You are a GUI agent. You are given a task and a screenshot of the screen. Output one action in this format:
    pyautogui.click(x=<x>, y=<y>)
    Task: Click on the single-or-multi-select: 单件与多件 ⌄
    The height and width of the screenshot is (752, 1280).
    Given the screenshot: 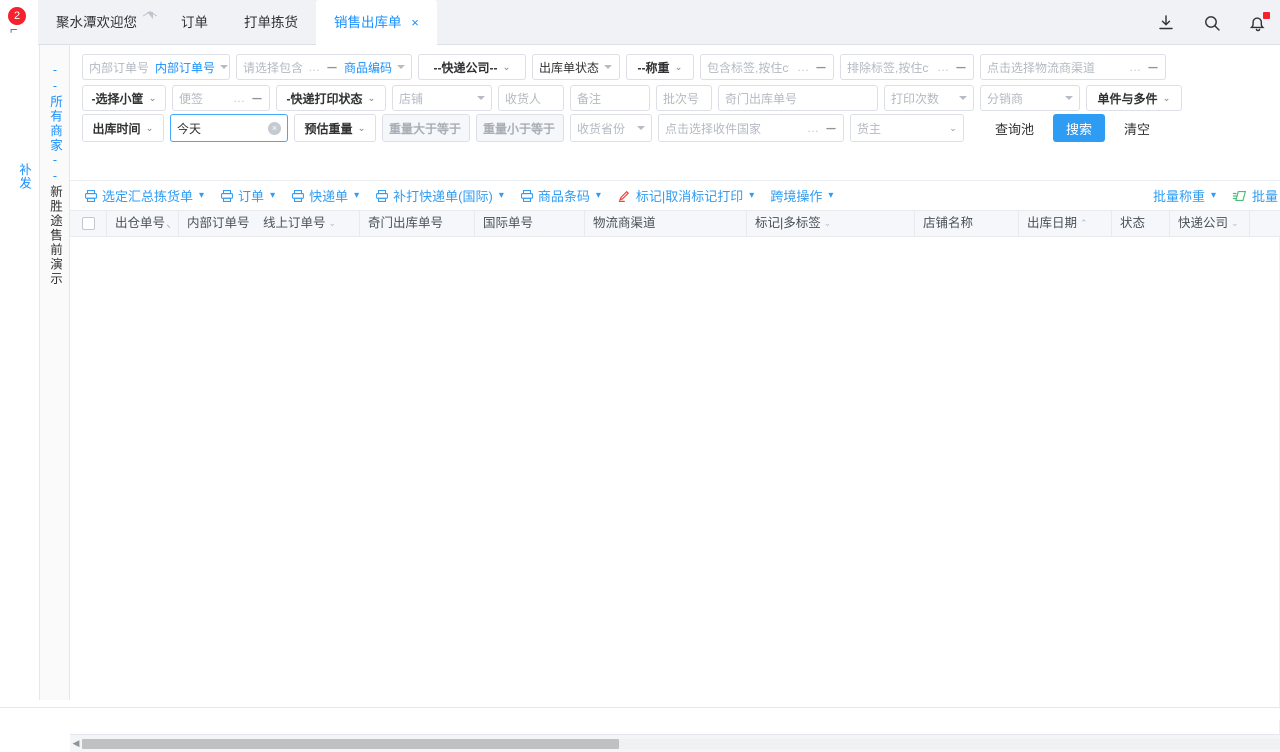 What is the action you would take?
    pyautogui.click(x=1134, y=98)
    